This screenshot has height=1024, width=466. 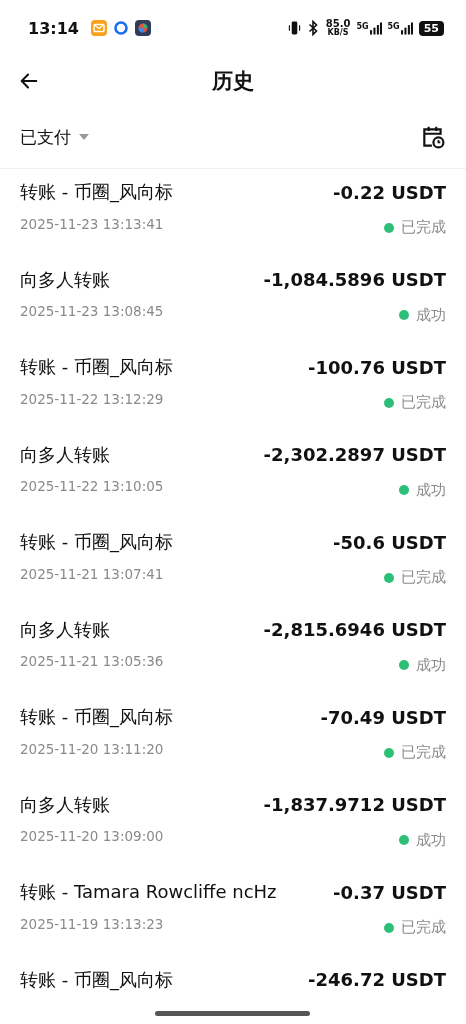 What do you see at coordinates (354, 279) in the screenshot?
I see `transaction-amount: -1,084.5896 USDT` at bounding box center [354, 279].